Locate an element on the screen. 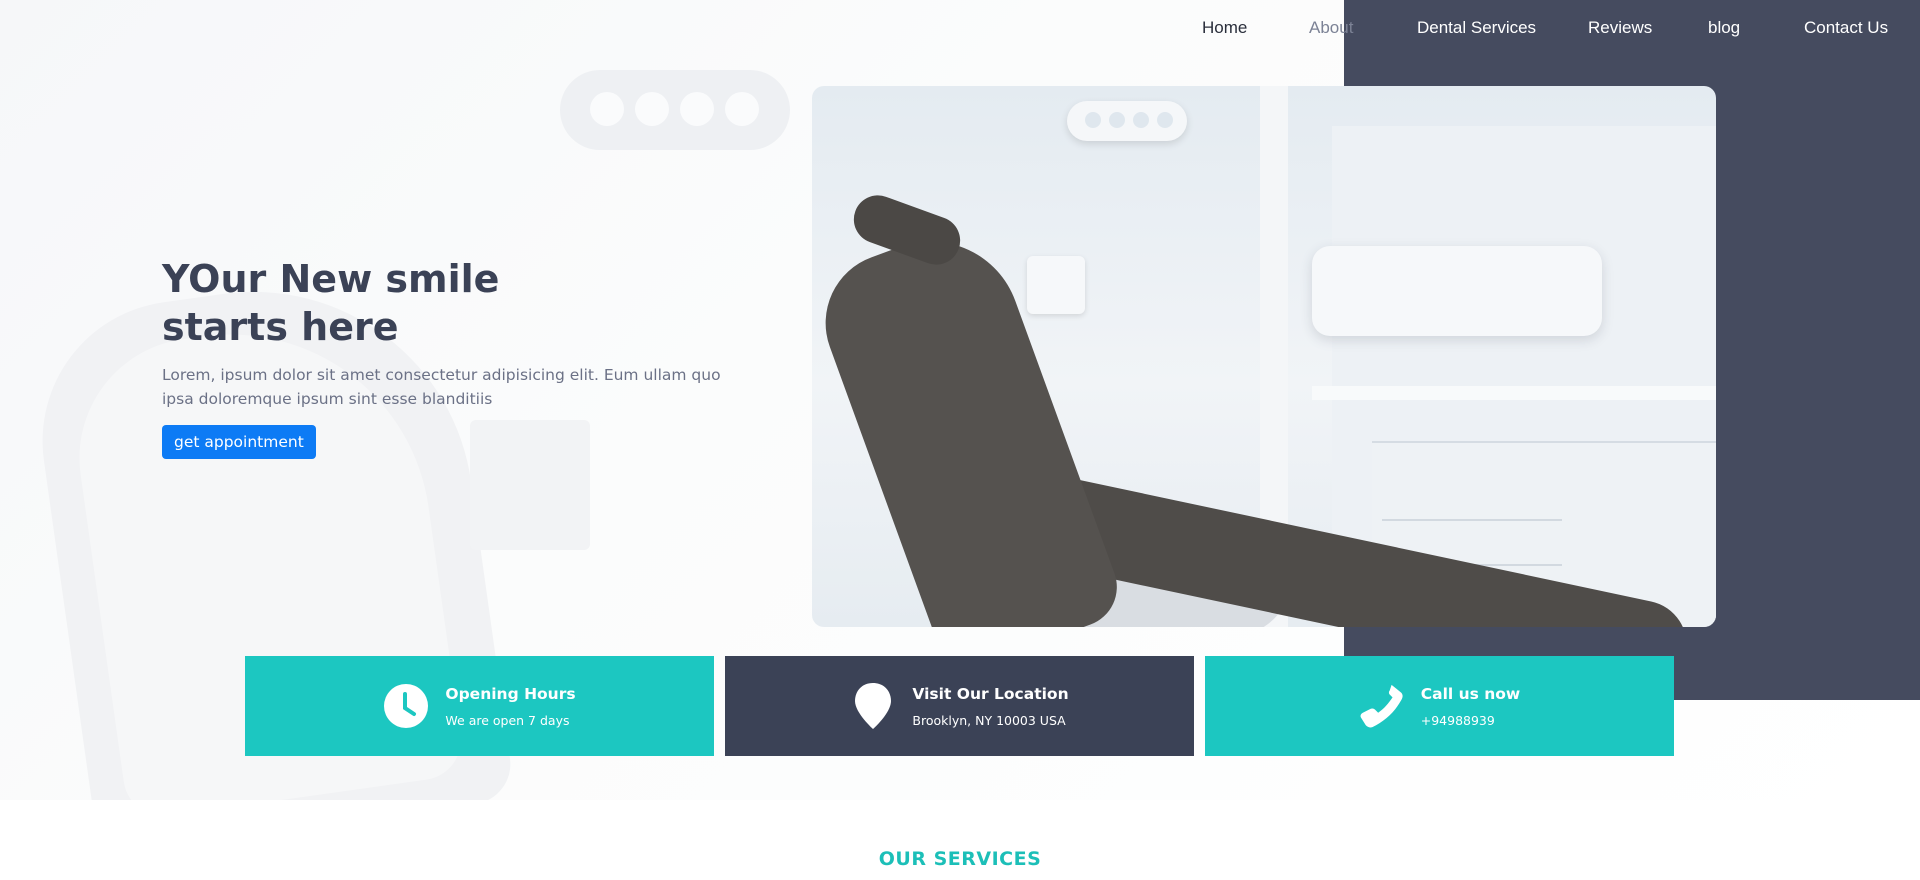 The width and height of the screenshot is (1920, 880). services-heading: OUR SERVICES is located at coordinates (960, 859).